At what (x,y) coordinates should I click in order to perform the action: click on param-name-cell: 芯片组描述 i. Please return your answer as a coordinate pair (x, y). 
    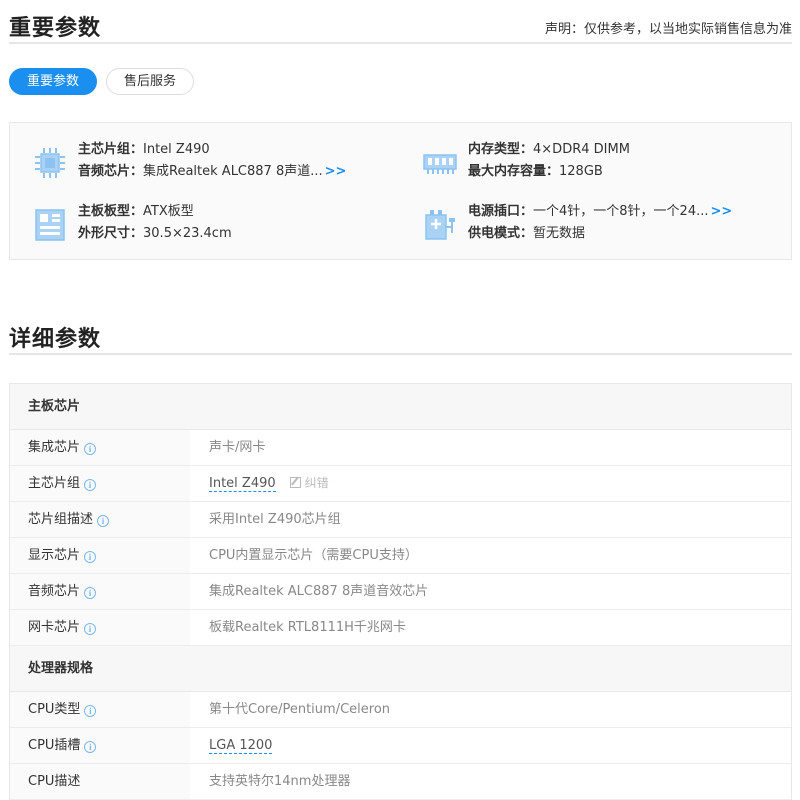
    Looking at the image, I should click on (100, 519).